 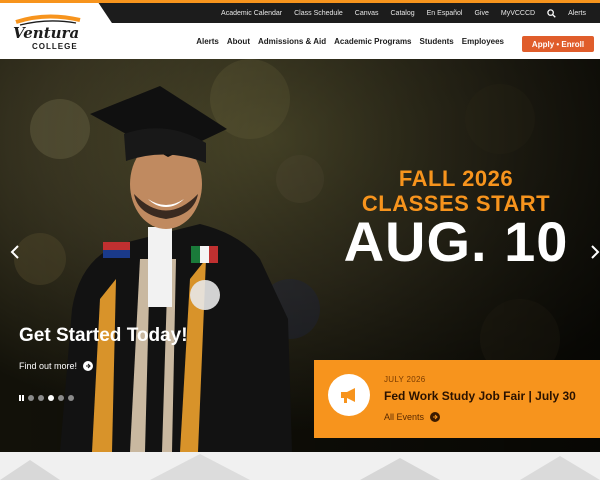 What do you see at coordinates (518, 13) in the screenshot?
I see `utility-link-myvcccd: MyVCCCD` at bounding box center [518, 13].